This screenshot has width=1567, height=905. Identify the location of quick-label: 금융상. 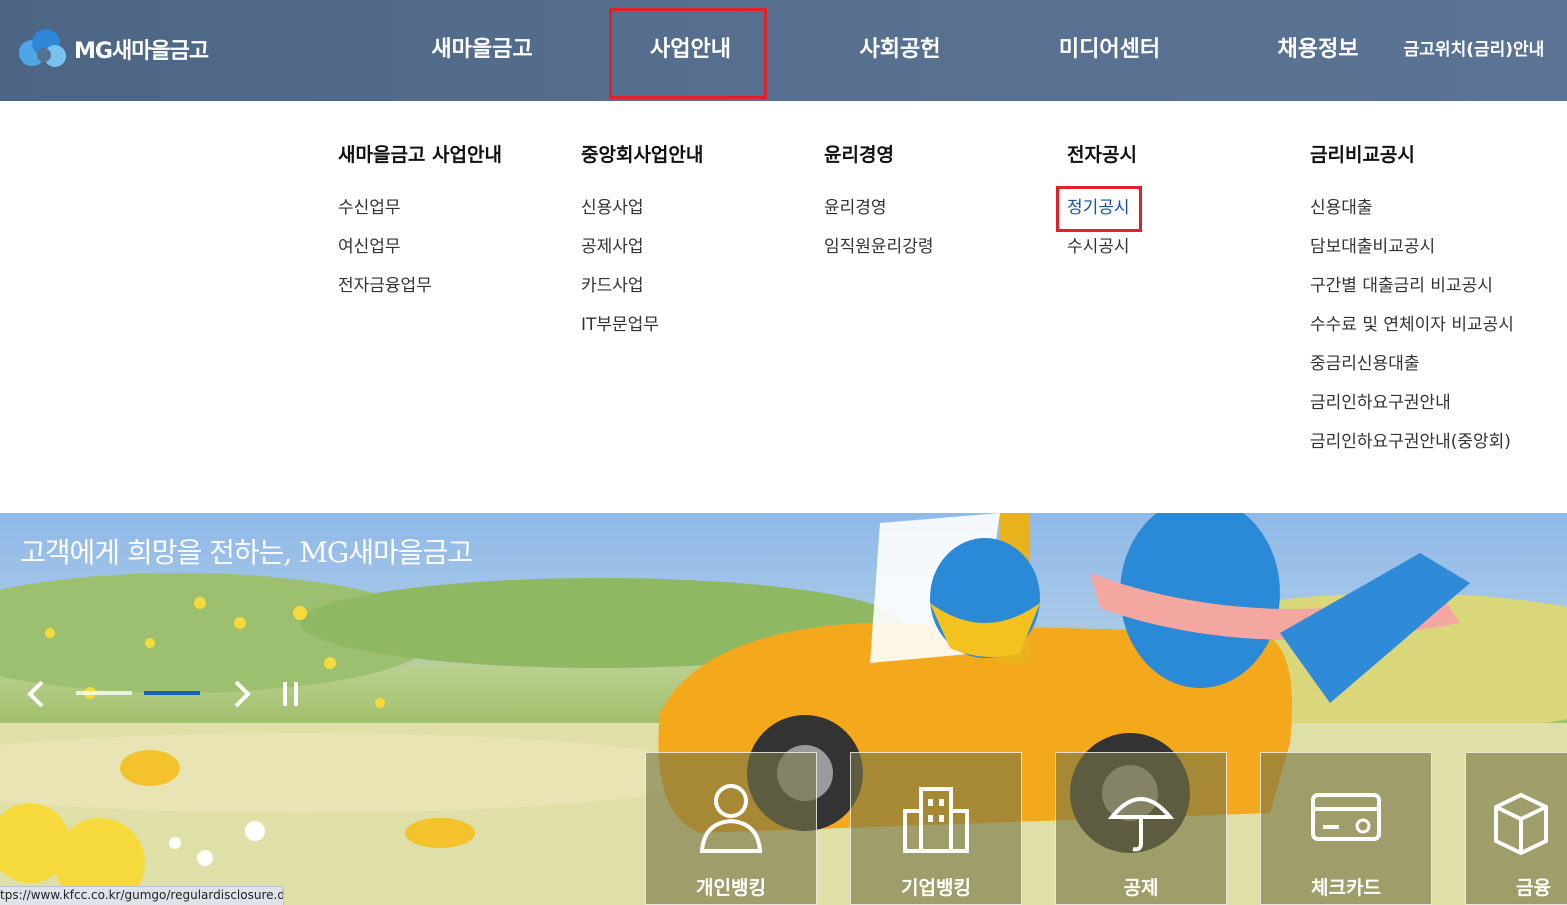
(1533, 891).